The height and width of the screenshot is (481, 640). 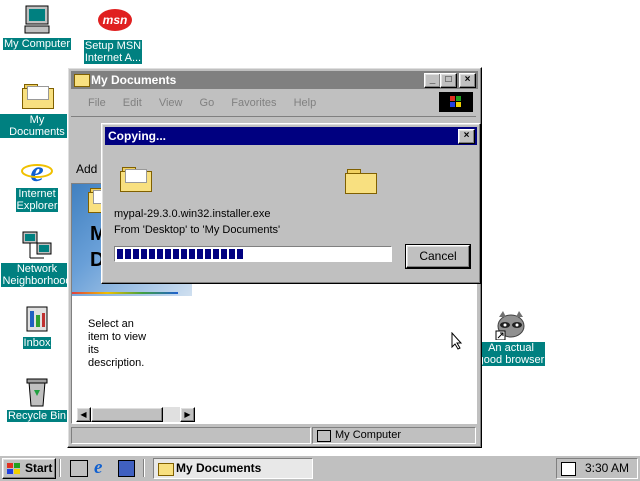 I want to click on cancel-button: Cancel, so click(x=438, y=256).